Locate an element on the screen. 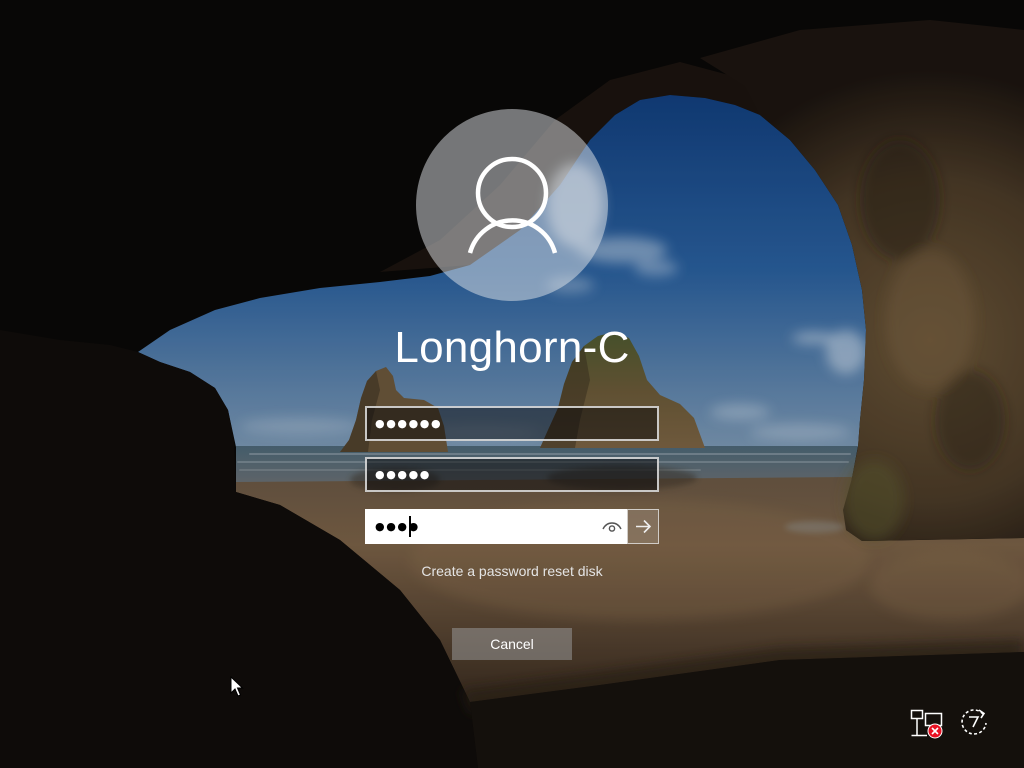 The image size is (1024, 768). network-icon-small-monitor is located at coordinates (917, 714).